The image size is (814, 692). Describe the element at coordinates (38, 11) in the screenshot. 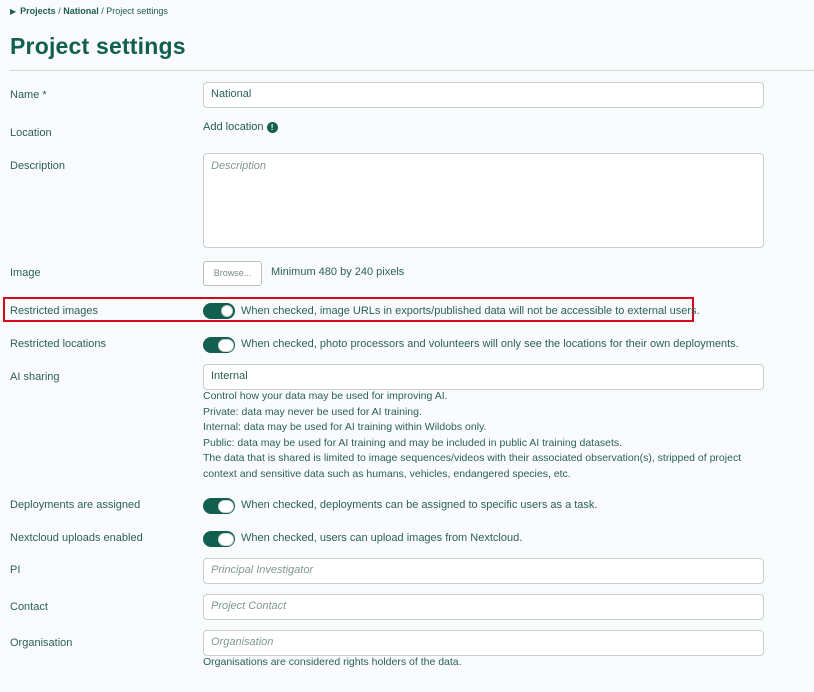

I see `breadcrumb-projects: Projects` at that location.